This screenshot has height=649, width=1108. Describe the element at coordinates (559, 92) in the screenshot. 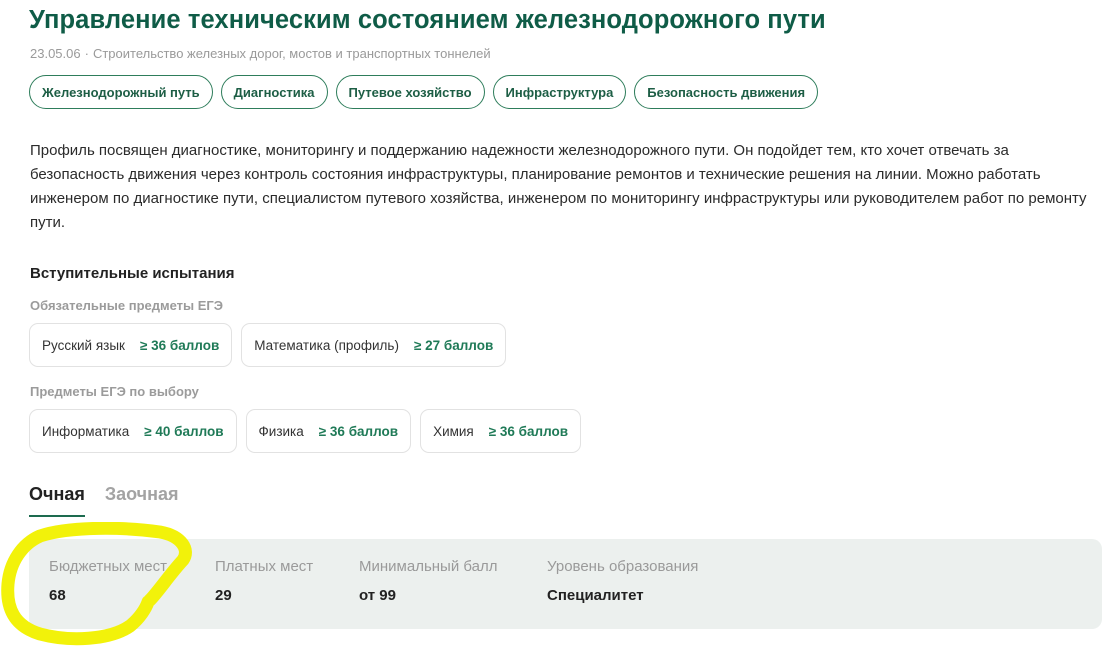

I see `tag-infrastructure: Инфраструктура` at that location.